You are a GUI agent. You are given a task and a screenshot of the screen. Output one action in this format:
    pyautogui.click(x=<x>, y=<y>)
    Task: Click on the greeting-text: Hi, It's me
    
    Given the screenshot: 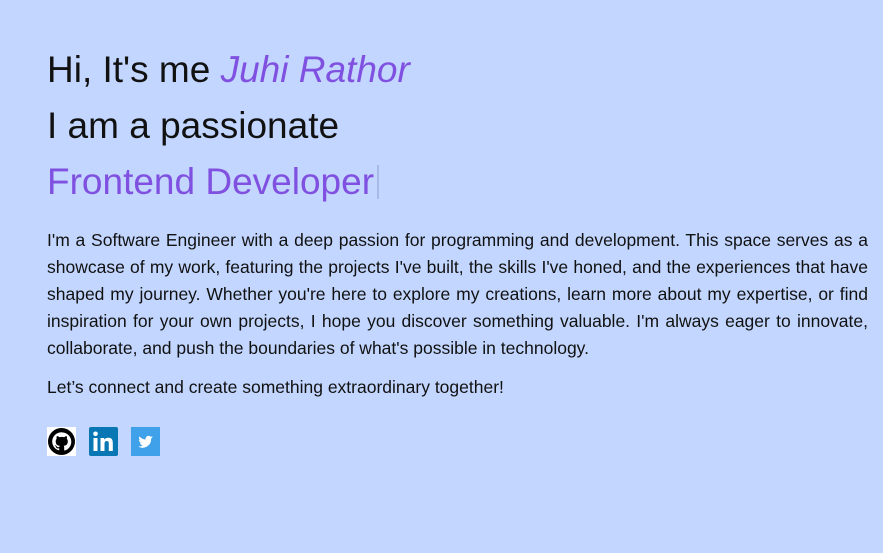 What is the action you would take?
    pyautogui.click(x=134, y=69)
    